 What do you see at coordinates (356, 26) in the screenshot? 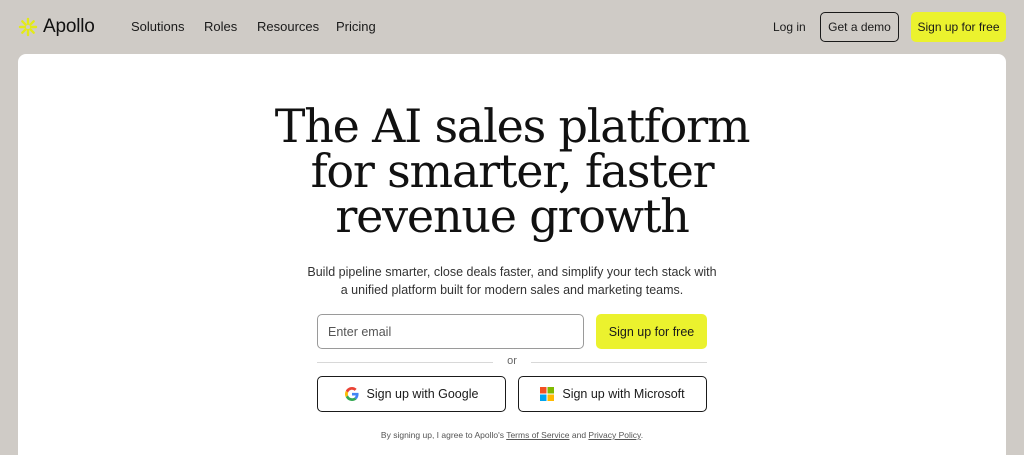
I see `nav-pricing: Pricing` at bounding box center [356, 26].